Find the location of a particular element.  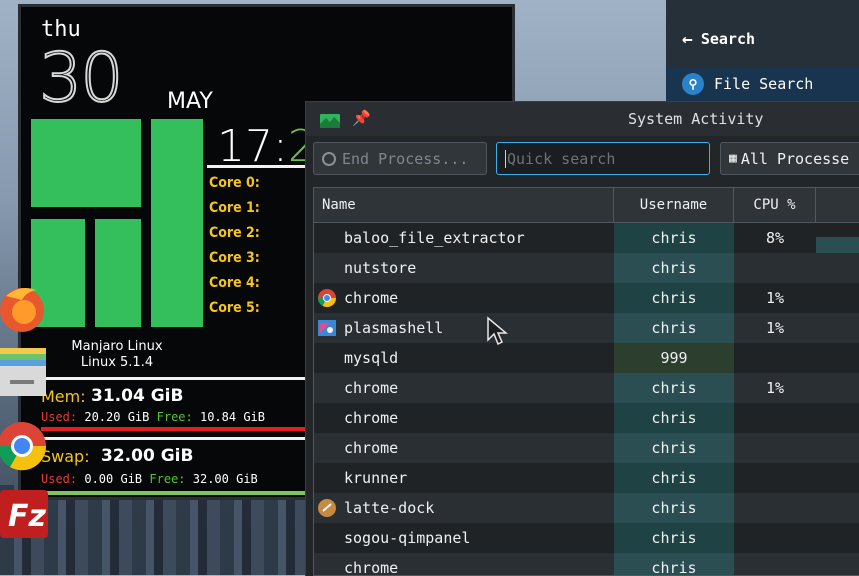

swap-total: 32.00 GiB is located at coordinates (147, 456).